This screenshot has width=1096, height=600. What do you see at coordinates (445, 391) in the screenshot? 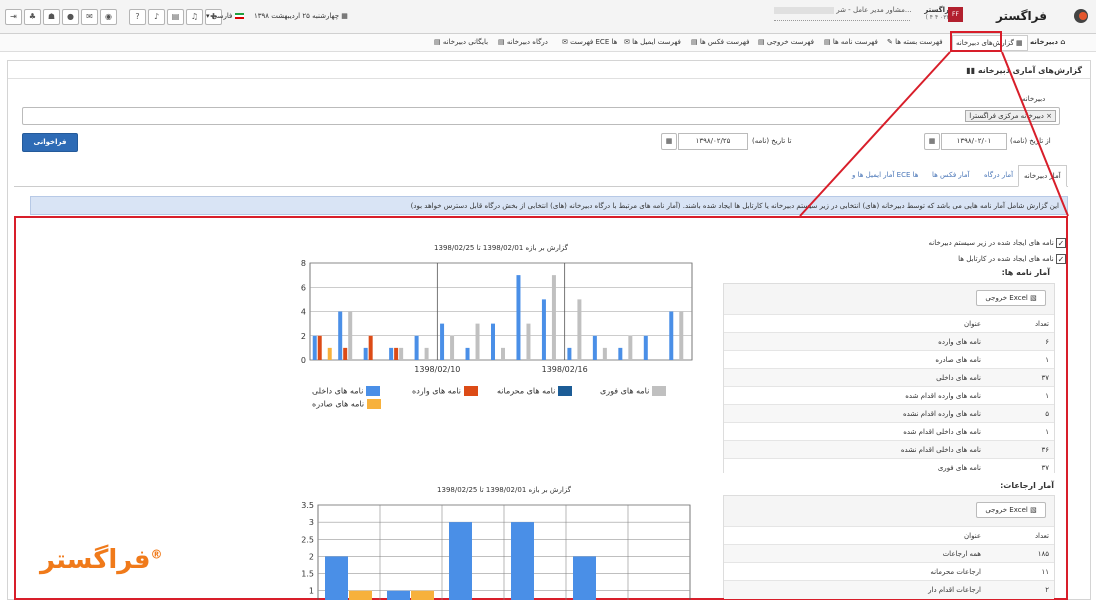
I see `legend-item-incoming: نامه های وارده` at bounding box center [445, 391].